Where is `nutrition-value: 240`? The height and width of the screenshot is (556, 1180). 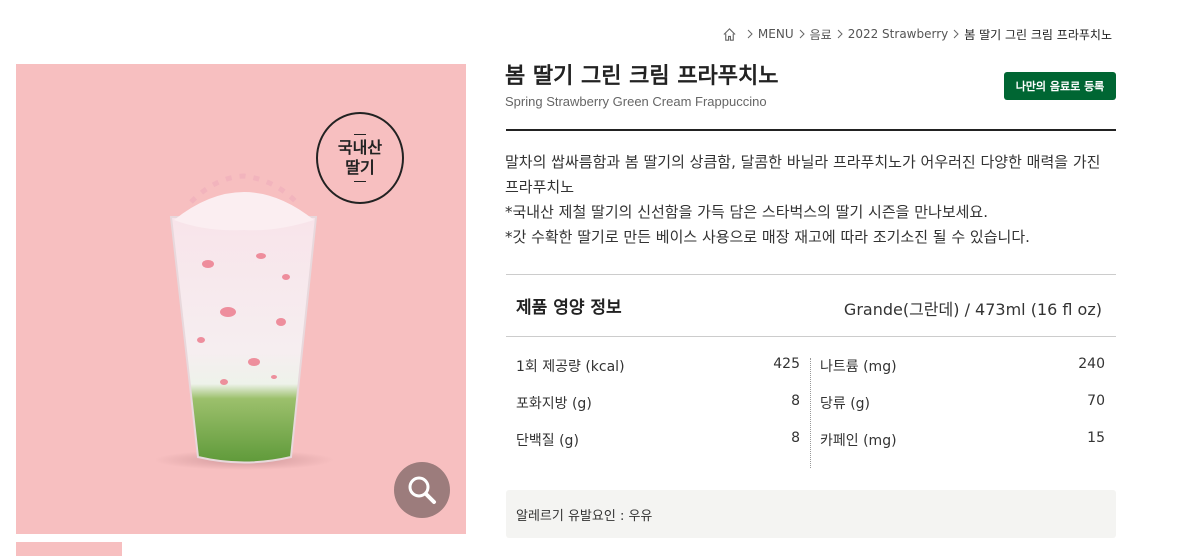
nutrition-value: 240 is located at coordinates (1091, 364).